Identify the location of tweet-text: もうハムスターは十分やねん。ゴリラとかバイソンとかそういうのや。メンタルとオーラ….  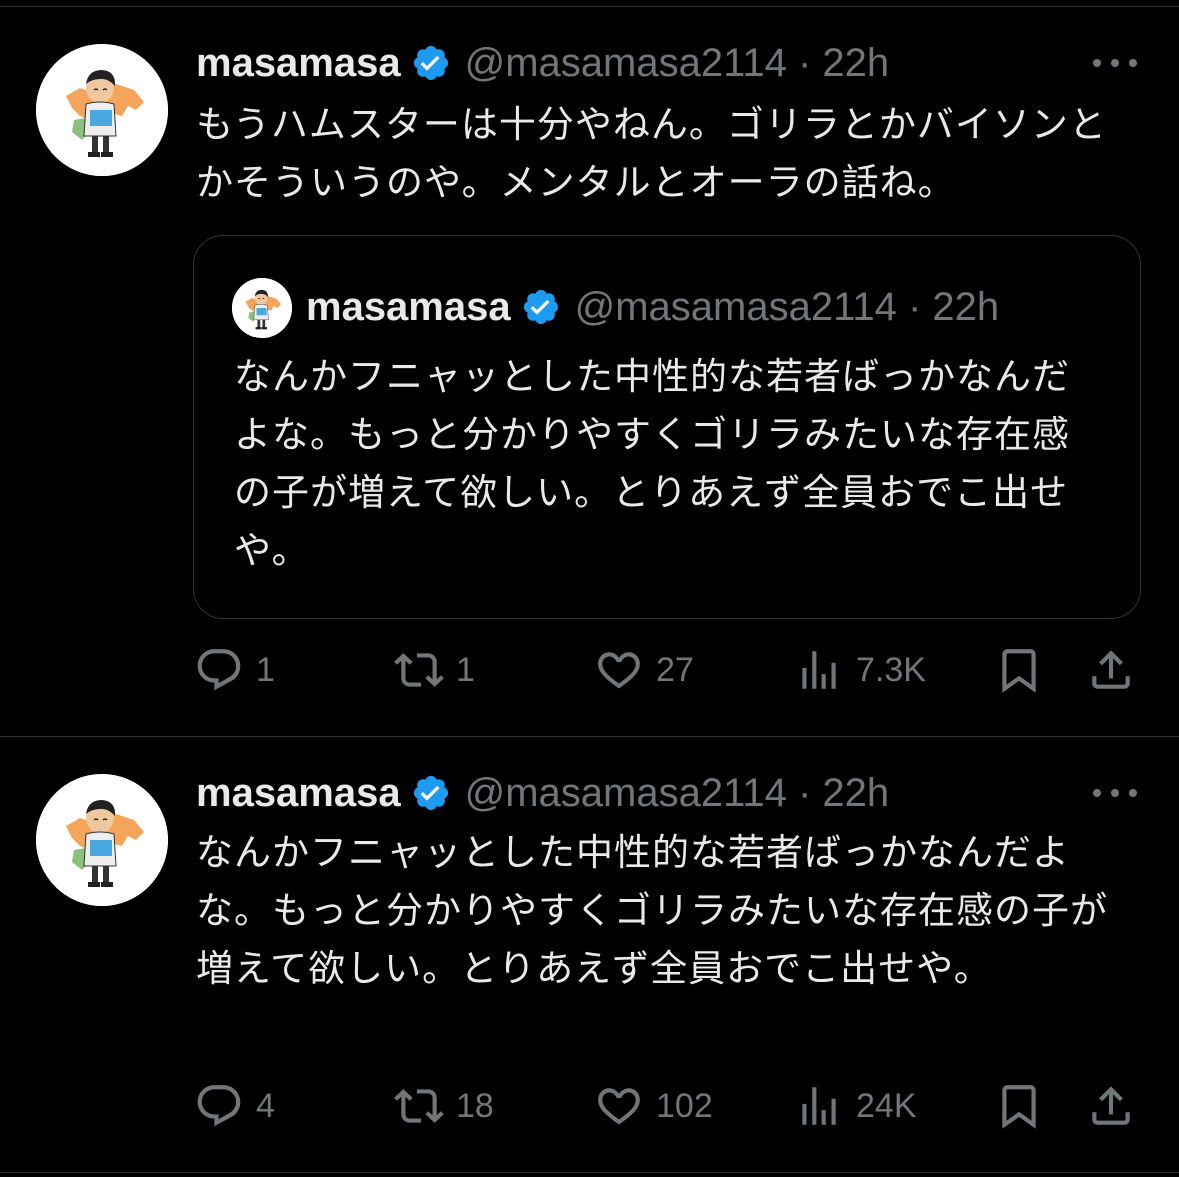
(651, 153).